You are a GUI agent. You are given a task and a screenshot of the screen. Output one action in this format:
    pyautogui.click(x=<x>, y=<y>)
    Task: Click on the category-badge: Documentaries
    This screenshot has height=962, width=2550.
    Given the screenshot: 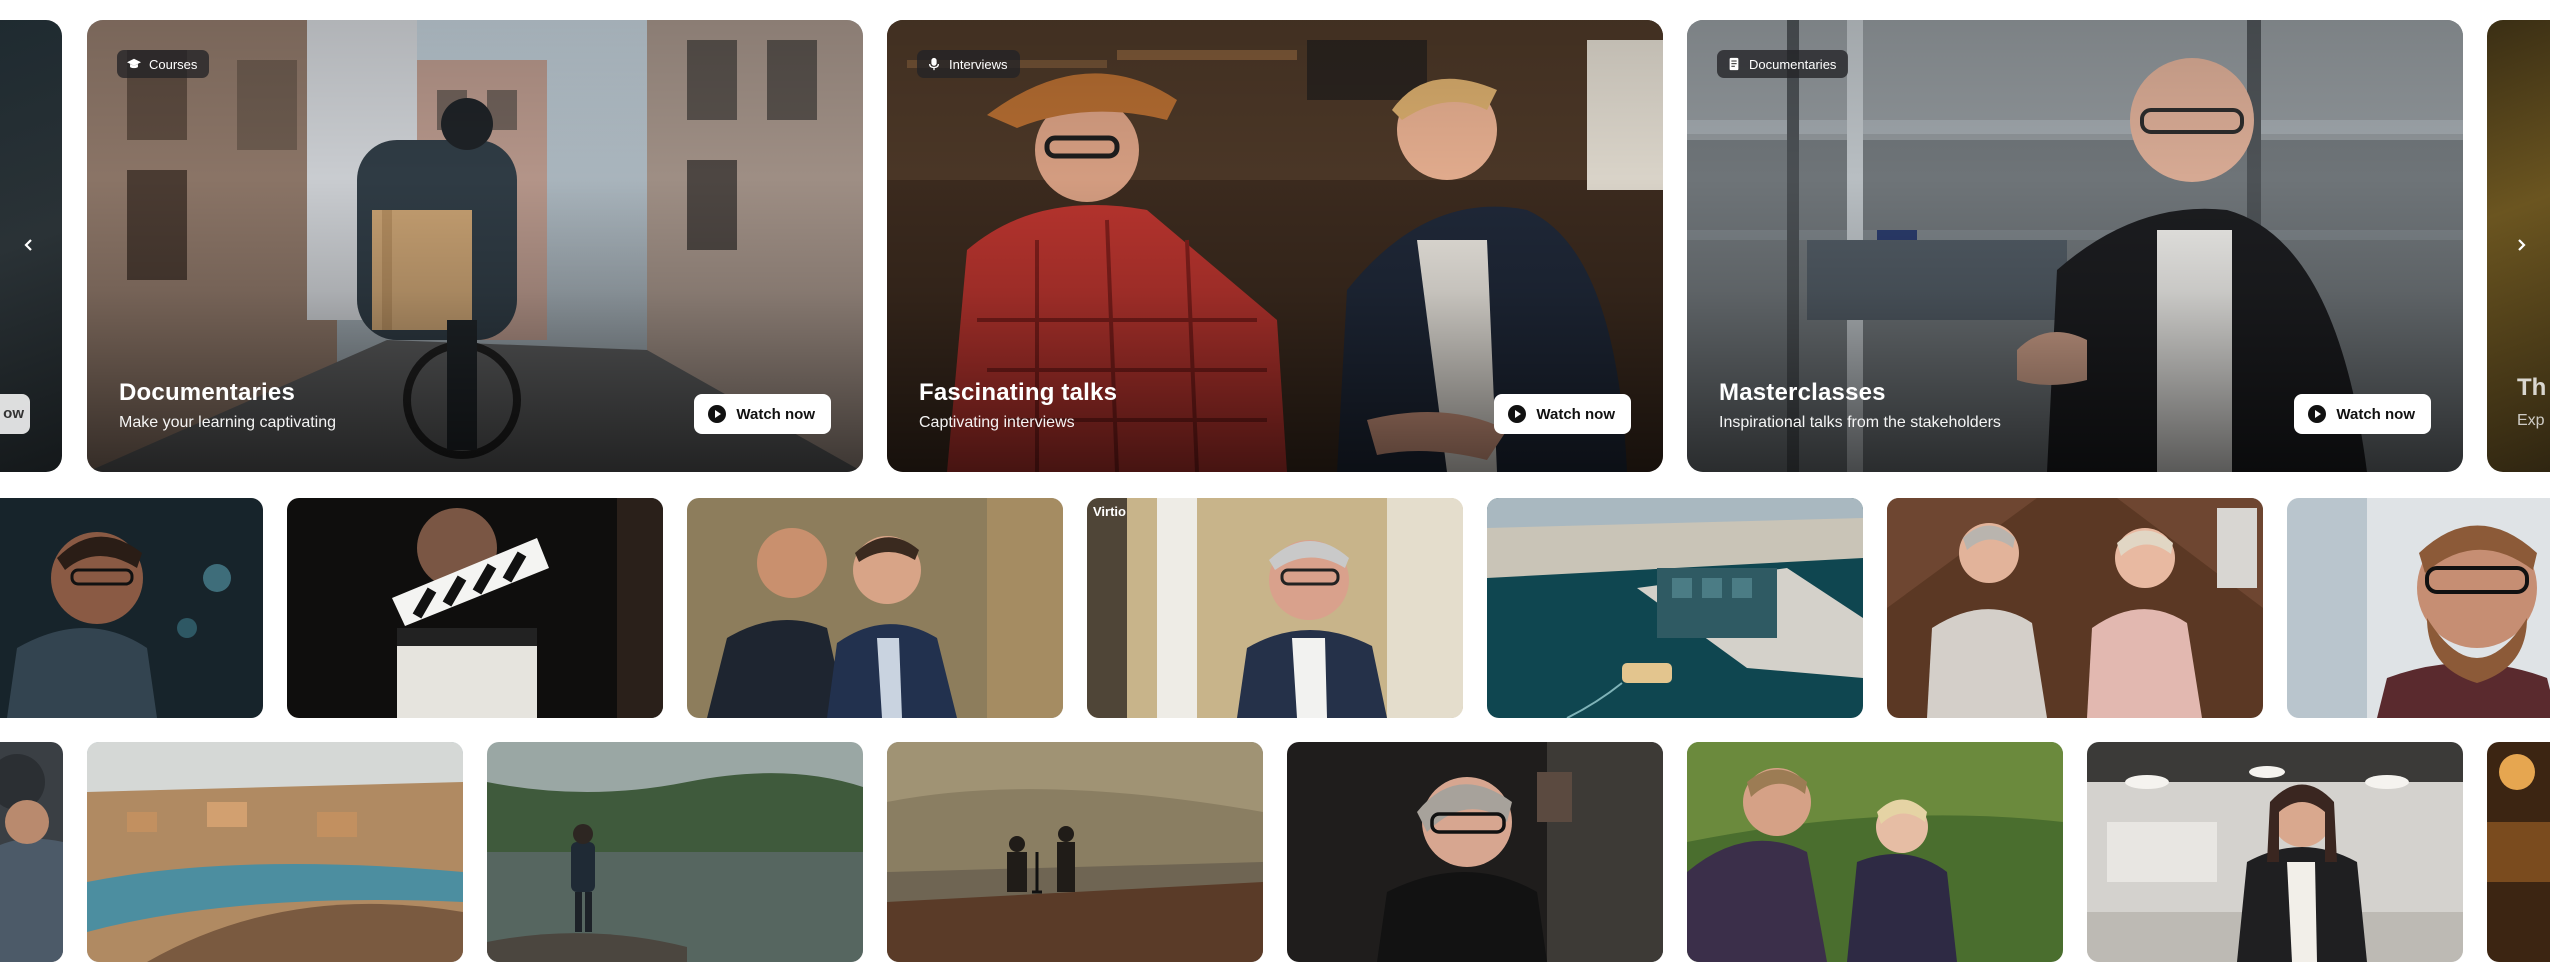 What is the action you would take?
    pyautogui.click(x=1783, y=64)
    